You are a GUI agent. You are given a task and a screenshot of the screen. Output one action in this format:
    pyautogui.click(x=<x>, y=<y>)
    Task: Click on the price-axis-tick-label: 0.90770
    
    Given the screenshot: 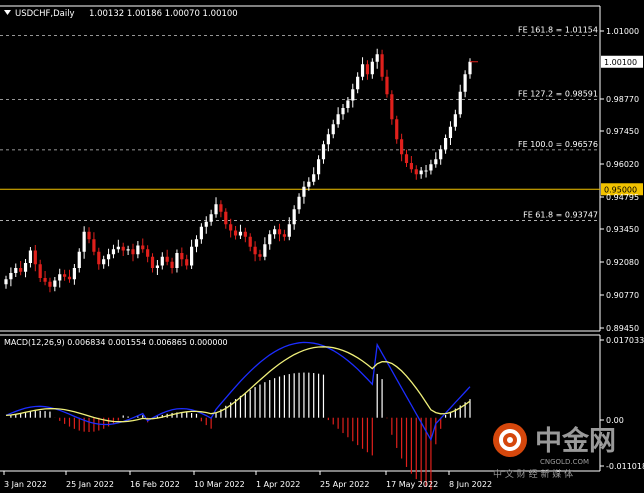 What is the action you would take?
    pyautogui.click(x=622, y=295)
    